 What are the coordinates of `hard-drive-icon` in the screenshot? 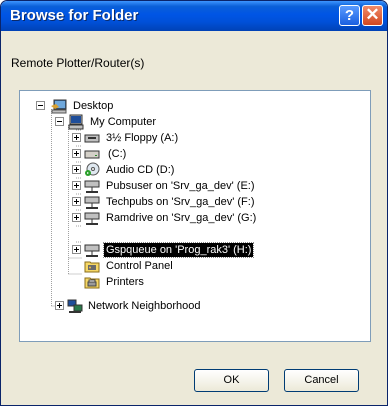 It's located at (92, 154).